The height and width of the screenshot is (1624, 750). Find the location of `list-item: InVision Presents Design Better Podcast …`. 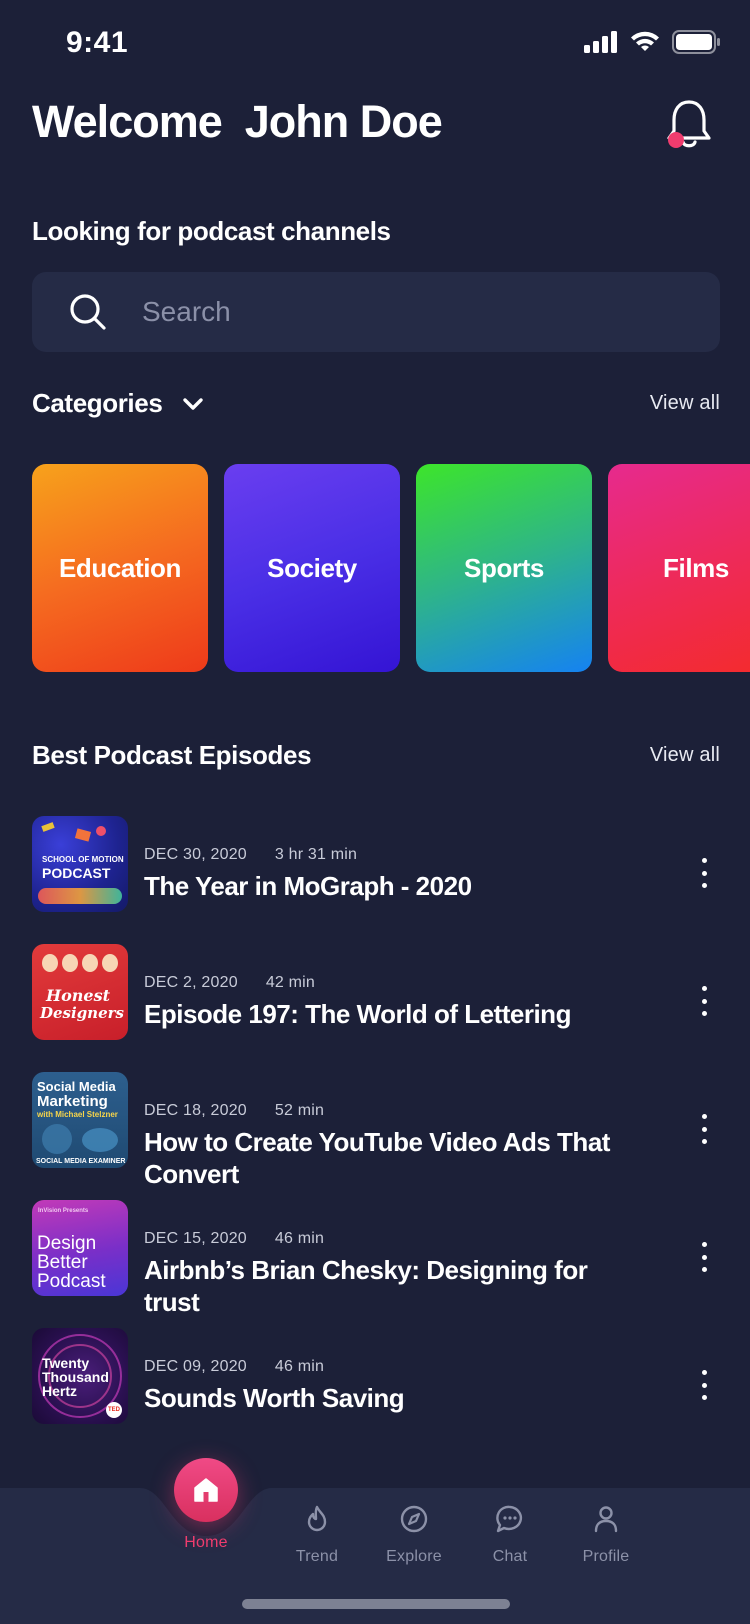

list-item: InVision Presents Design Better Podcast … is located at coordinates (377, 1259).